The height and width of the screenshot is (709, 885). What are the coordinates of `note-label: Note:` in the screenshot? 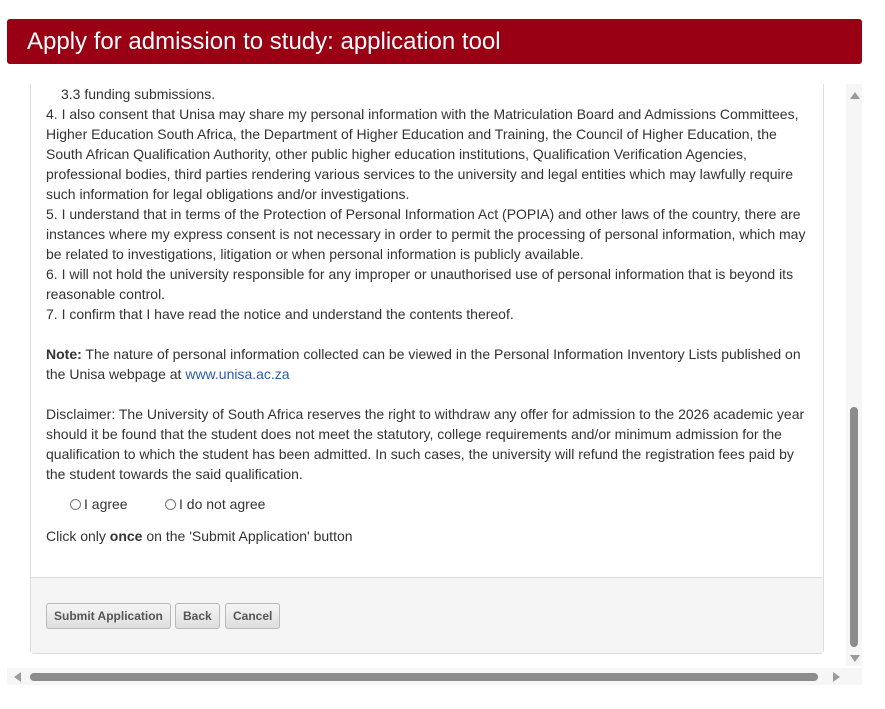 It's located at (64, 354).